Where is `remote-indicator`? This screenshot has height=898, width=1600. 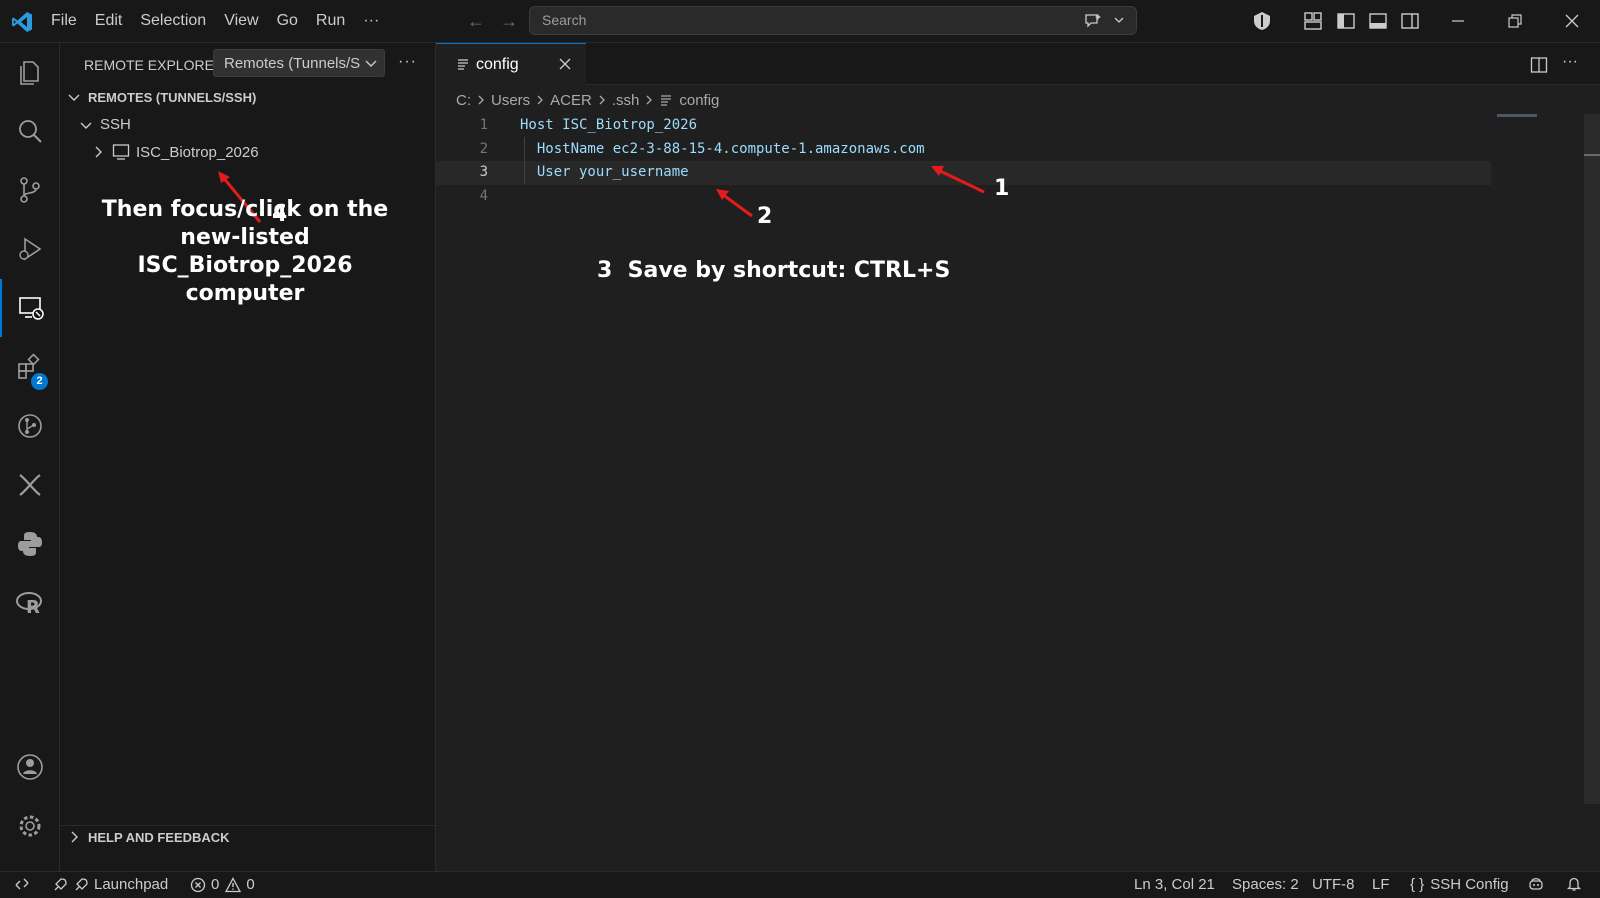 remote-indicator is located at coordinates (24, 884).